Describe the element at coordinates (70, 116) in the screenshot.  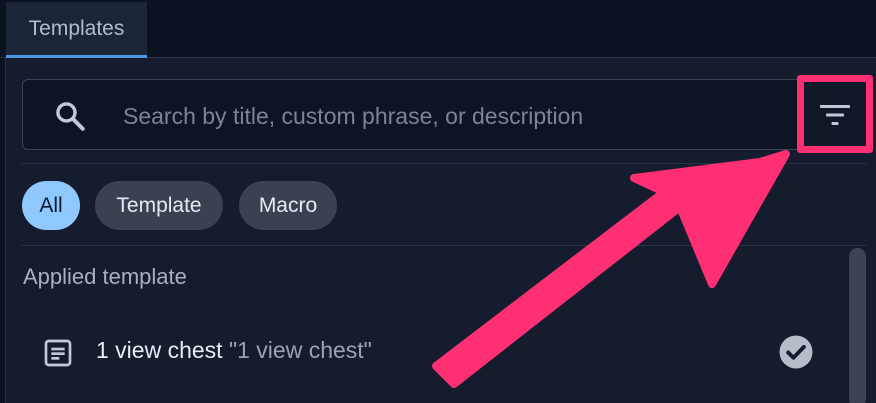
I see `search-icon` at that location.